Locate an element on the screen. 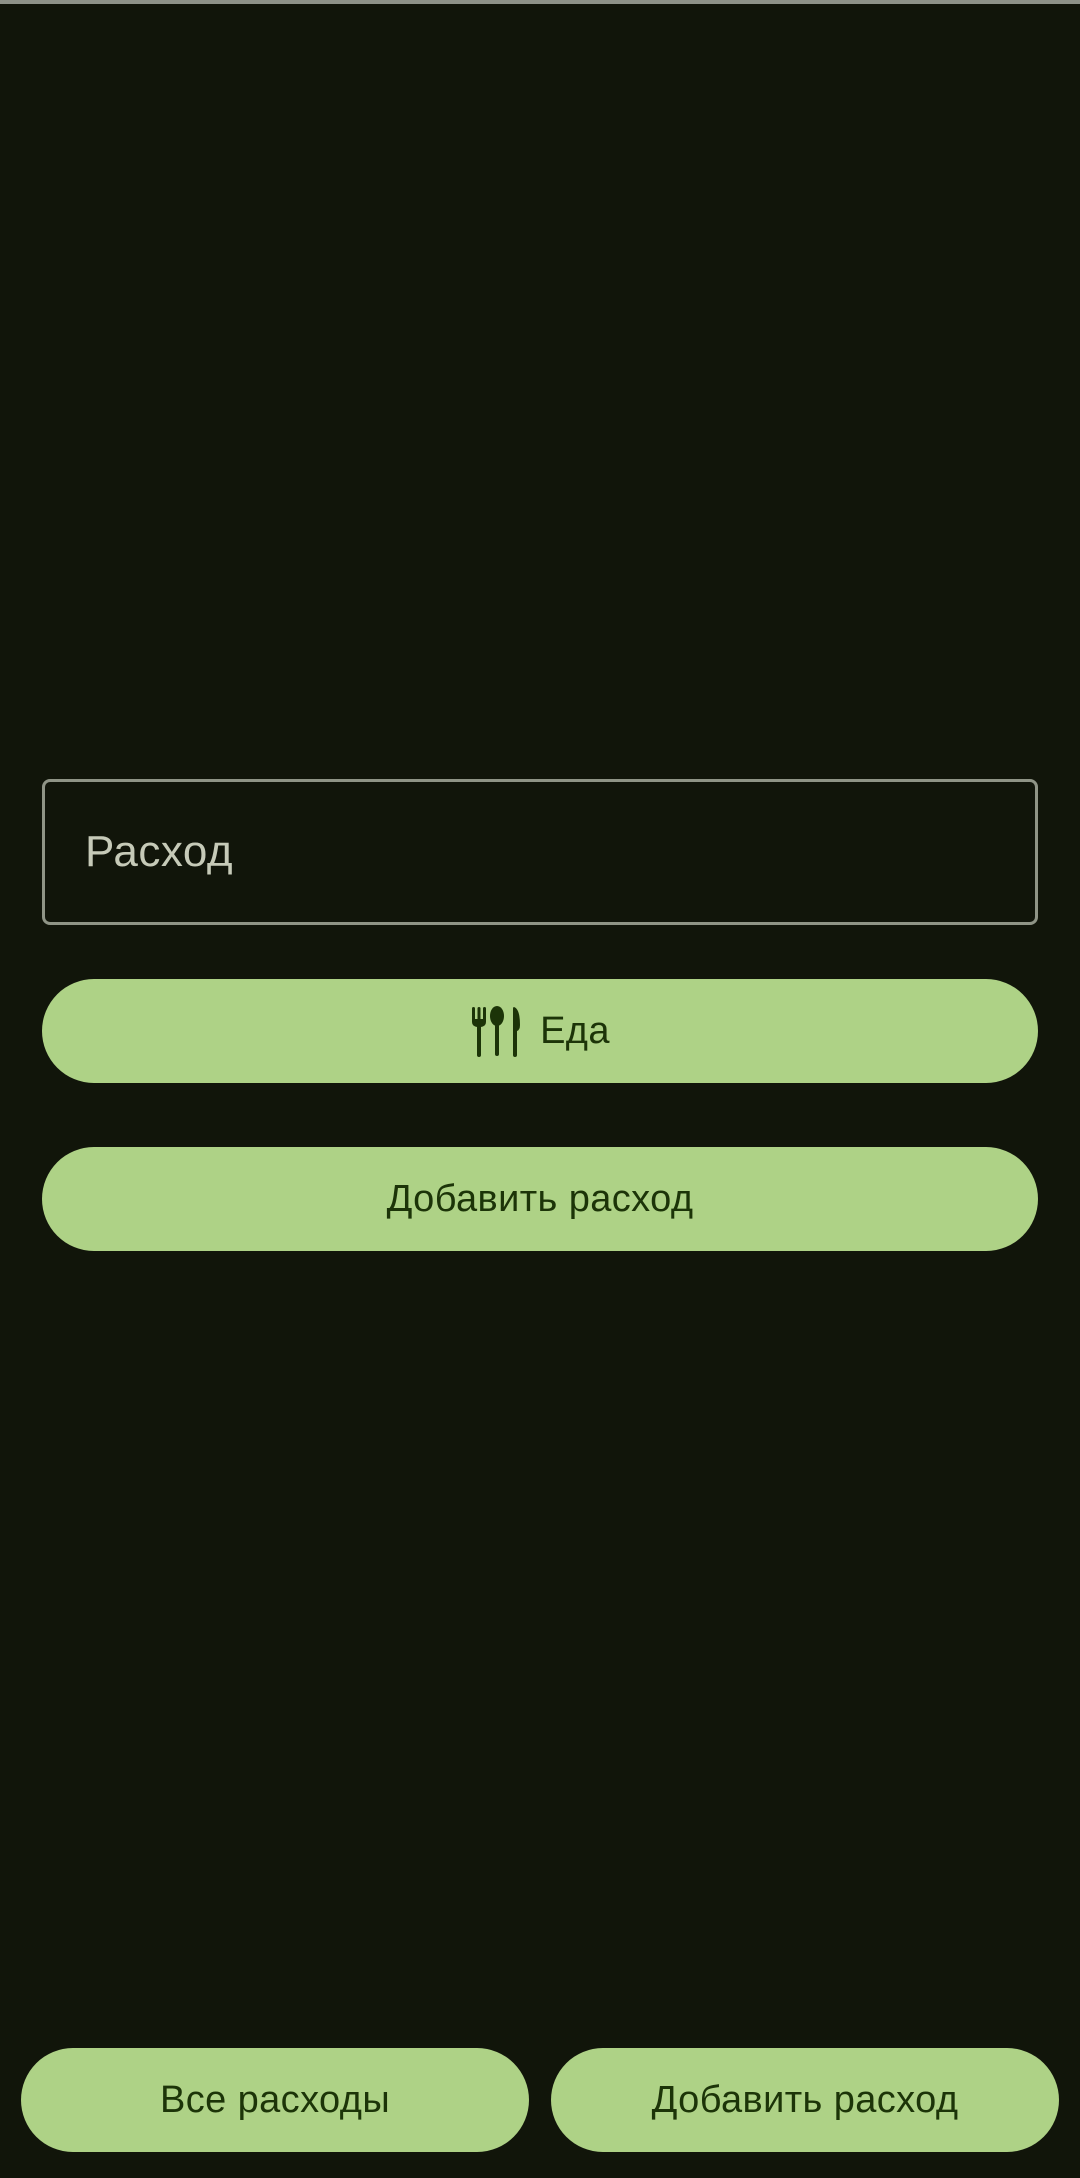 Image resolution: width=1080 pixels, height=2178 pixels. category-label: Еда is located at coordinates (575, 1030).